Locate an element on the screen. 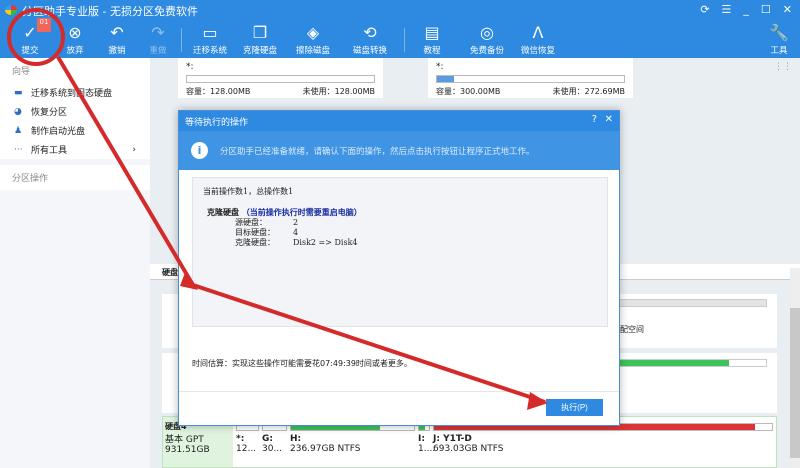  partition-card: *: 容量：300.00MB 未使用：272.69MB is located at coordinates (530, 78).